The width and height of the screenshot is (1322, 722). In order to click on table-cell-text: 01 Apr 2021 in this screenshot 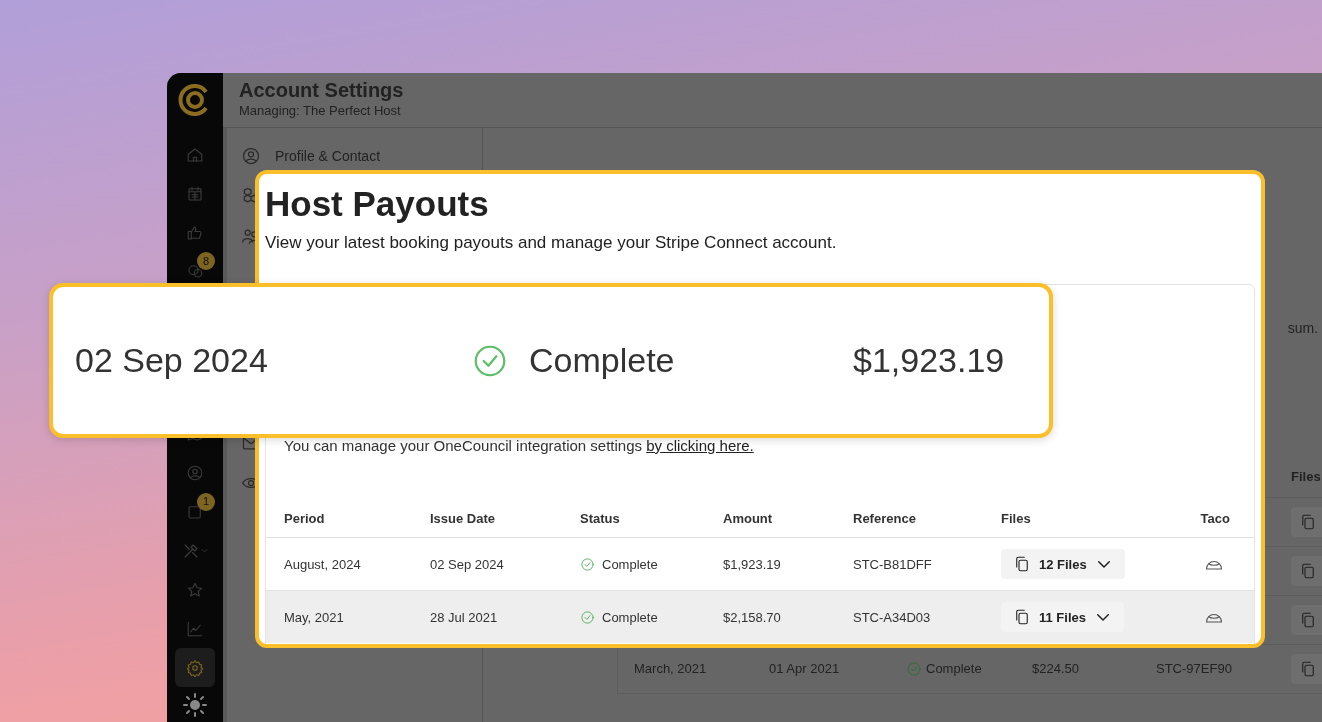, I will do `click(805, 669)`.